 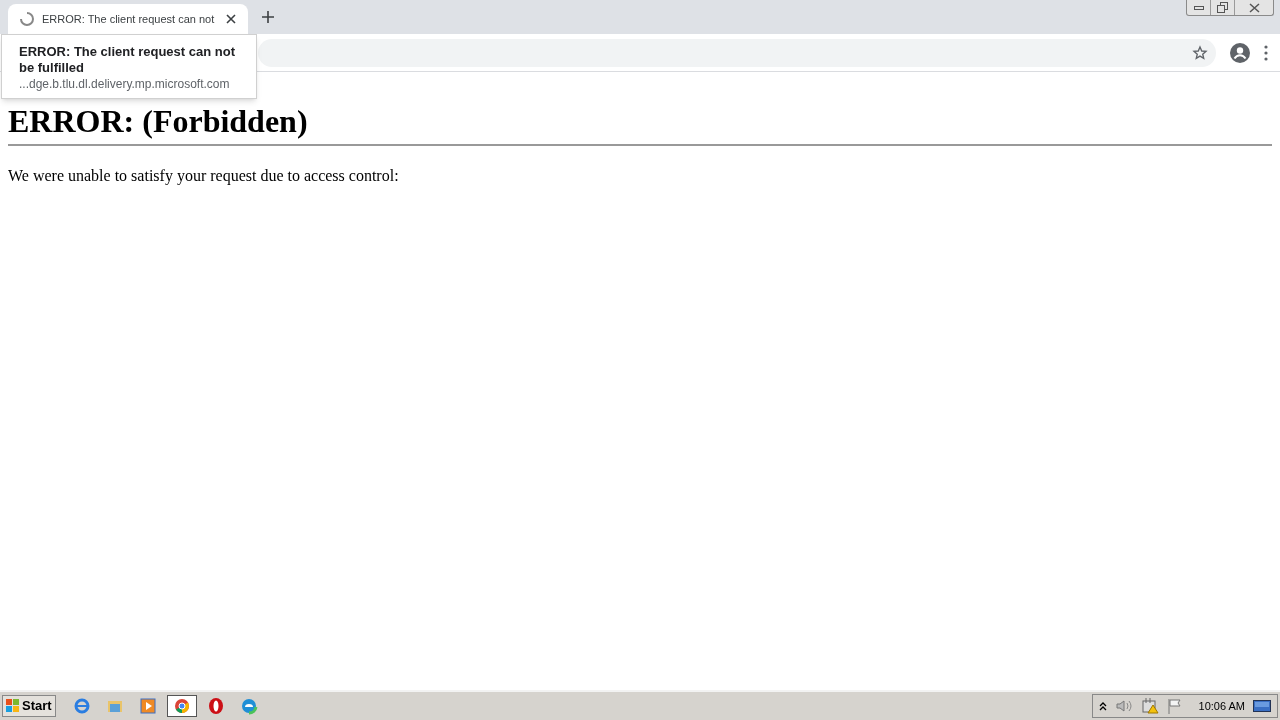 I want to click on media-player-icon, so click(x=147, y=706).